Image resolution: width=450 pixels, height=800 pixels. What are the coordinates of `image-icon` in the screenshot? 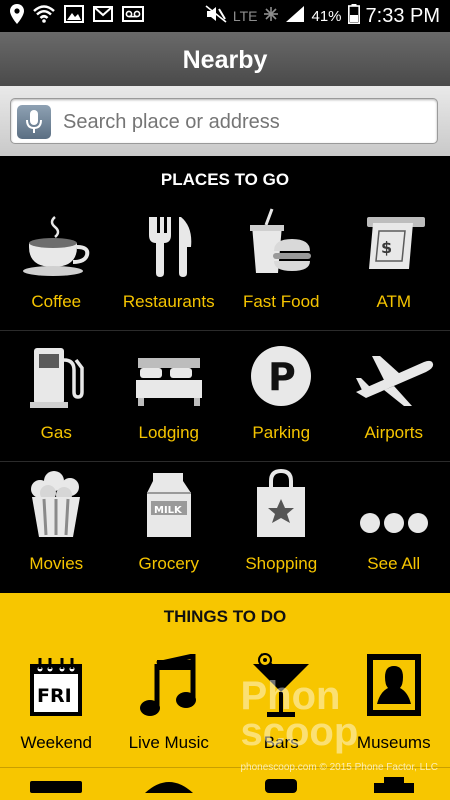 It's located at (74, 16).